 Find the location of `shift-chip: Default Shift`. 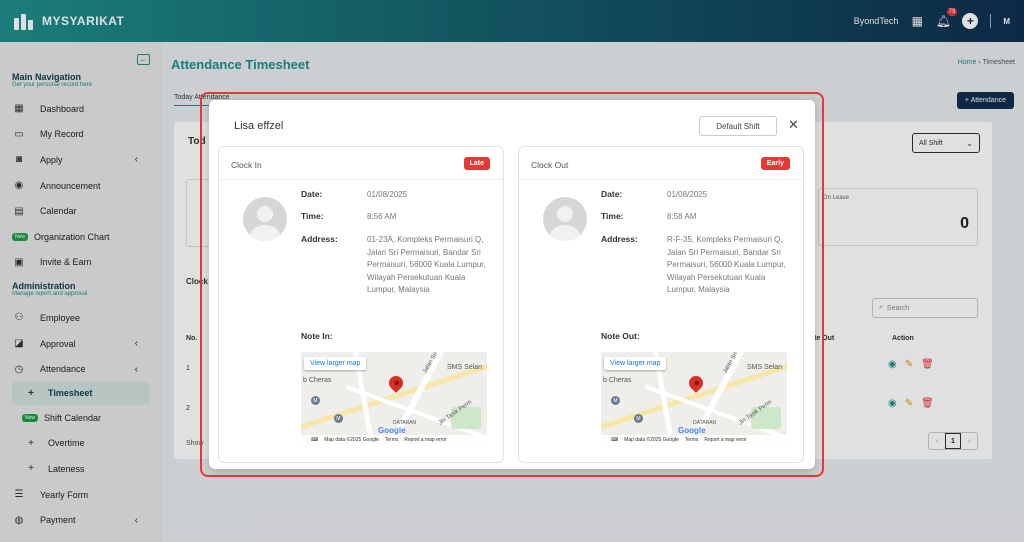

shift-chip: Default Shift is located at coordinates (738, 126).